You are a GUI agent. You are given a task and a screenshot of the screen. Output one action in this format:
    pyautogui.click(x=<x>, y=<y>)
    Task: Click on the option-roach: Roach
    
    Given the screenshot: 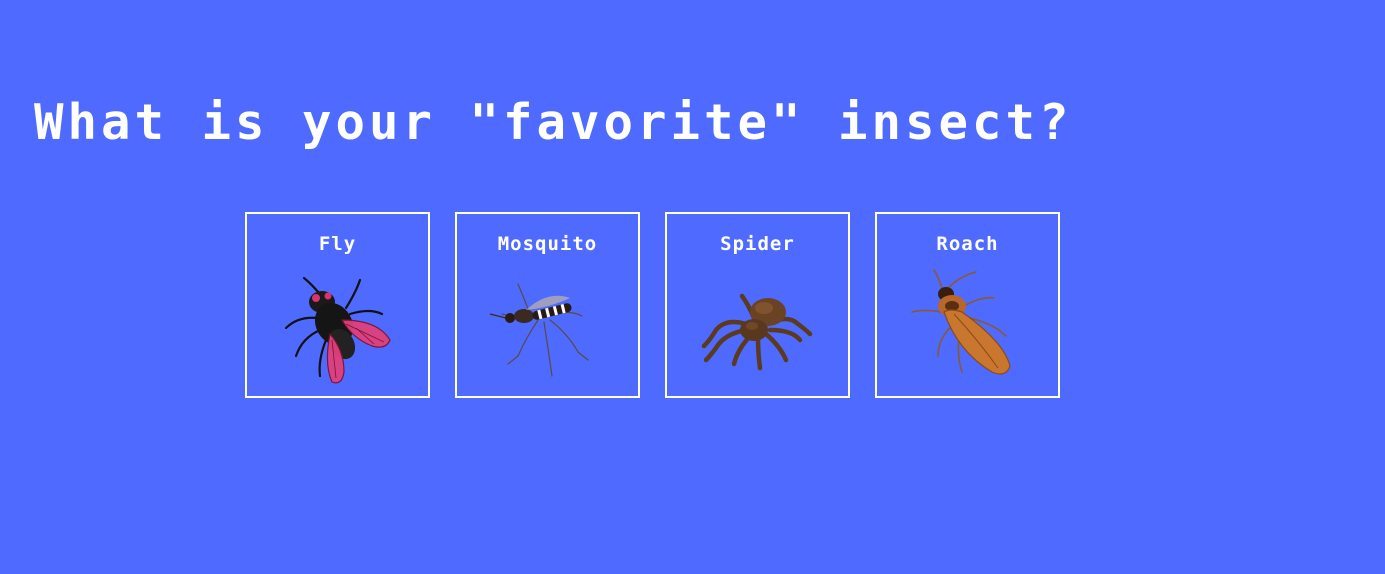 What is the action you would take?
    pyautogui.click(x=967, y=305)
    